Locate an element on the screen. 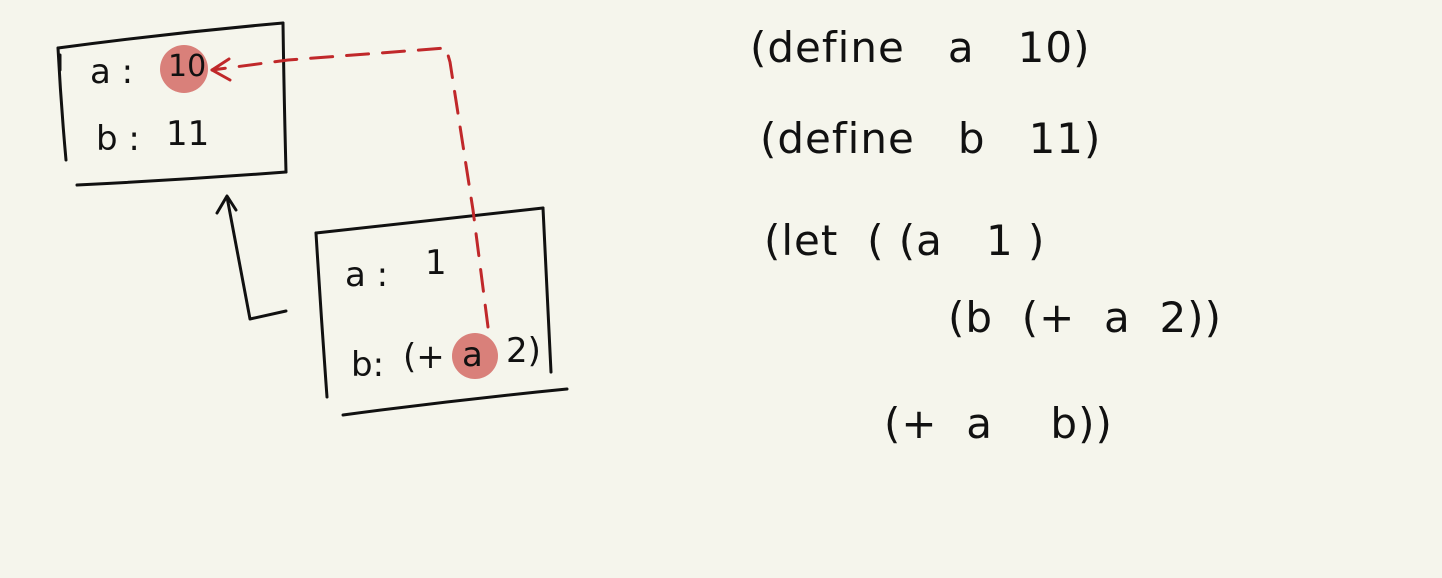  global-frame-box is located at coordinates (172, 104).